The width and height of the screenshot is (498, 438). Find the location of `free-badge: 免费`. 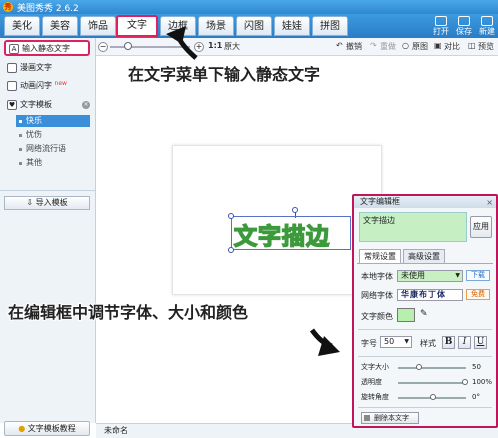

free-badge: 免费 is located at coordinates (478, 294).